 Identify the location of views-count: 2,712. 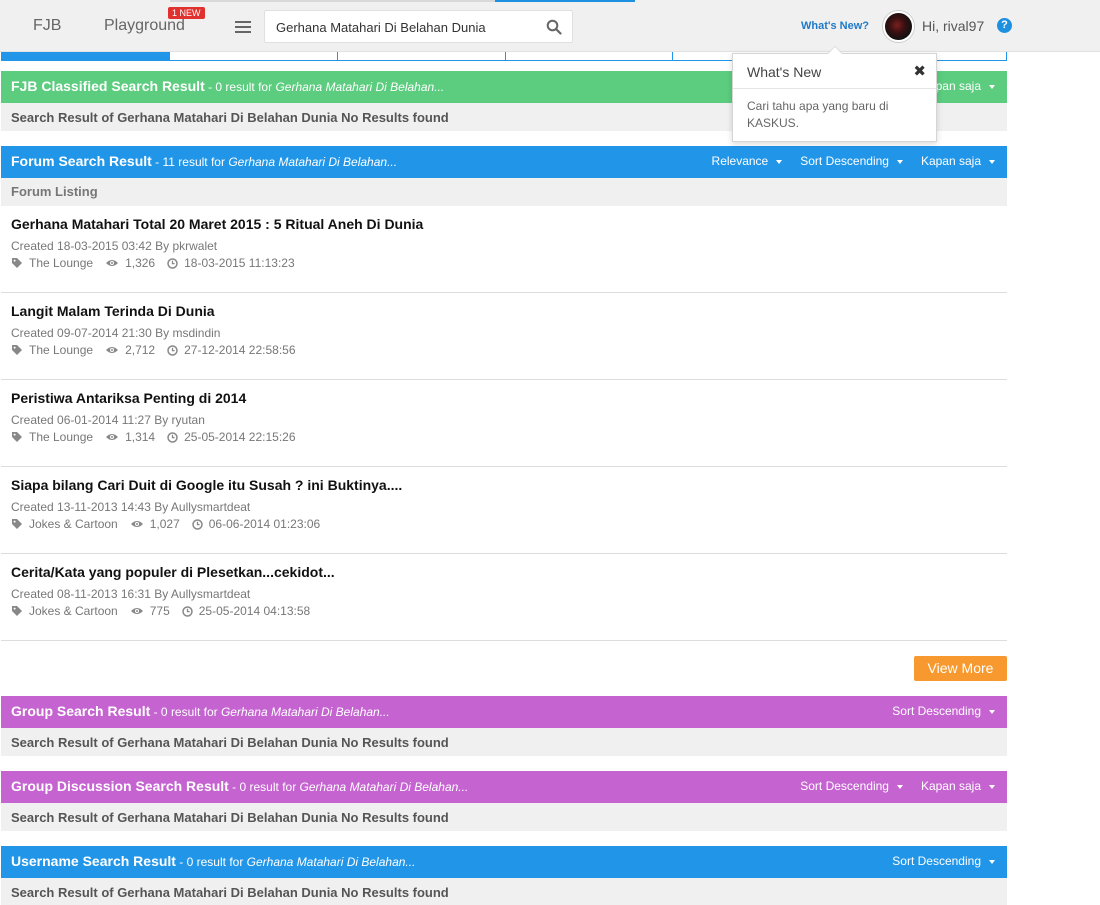
(140, 350).